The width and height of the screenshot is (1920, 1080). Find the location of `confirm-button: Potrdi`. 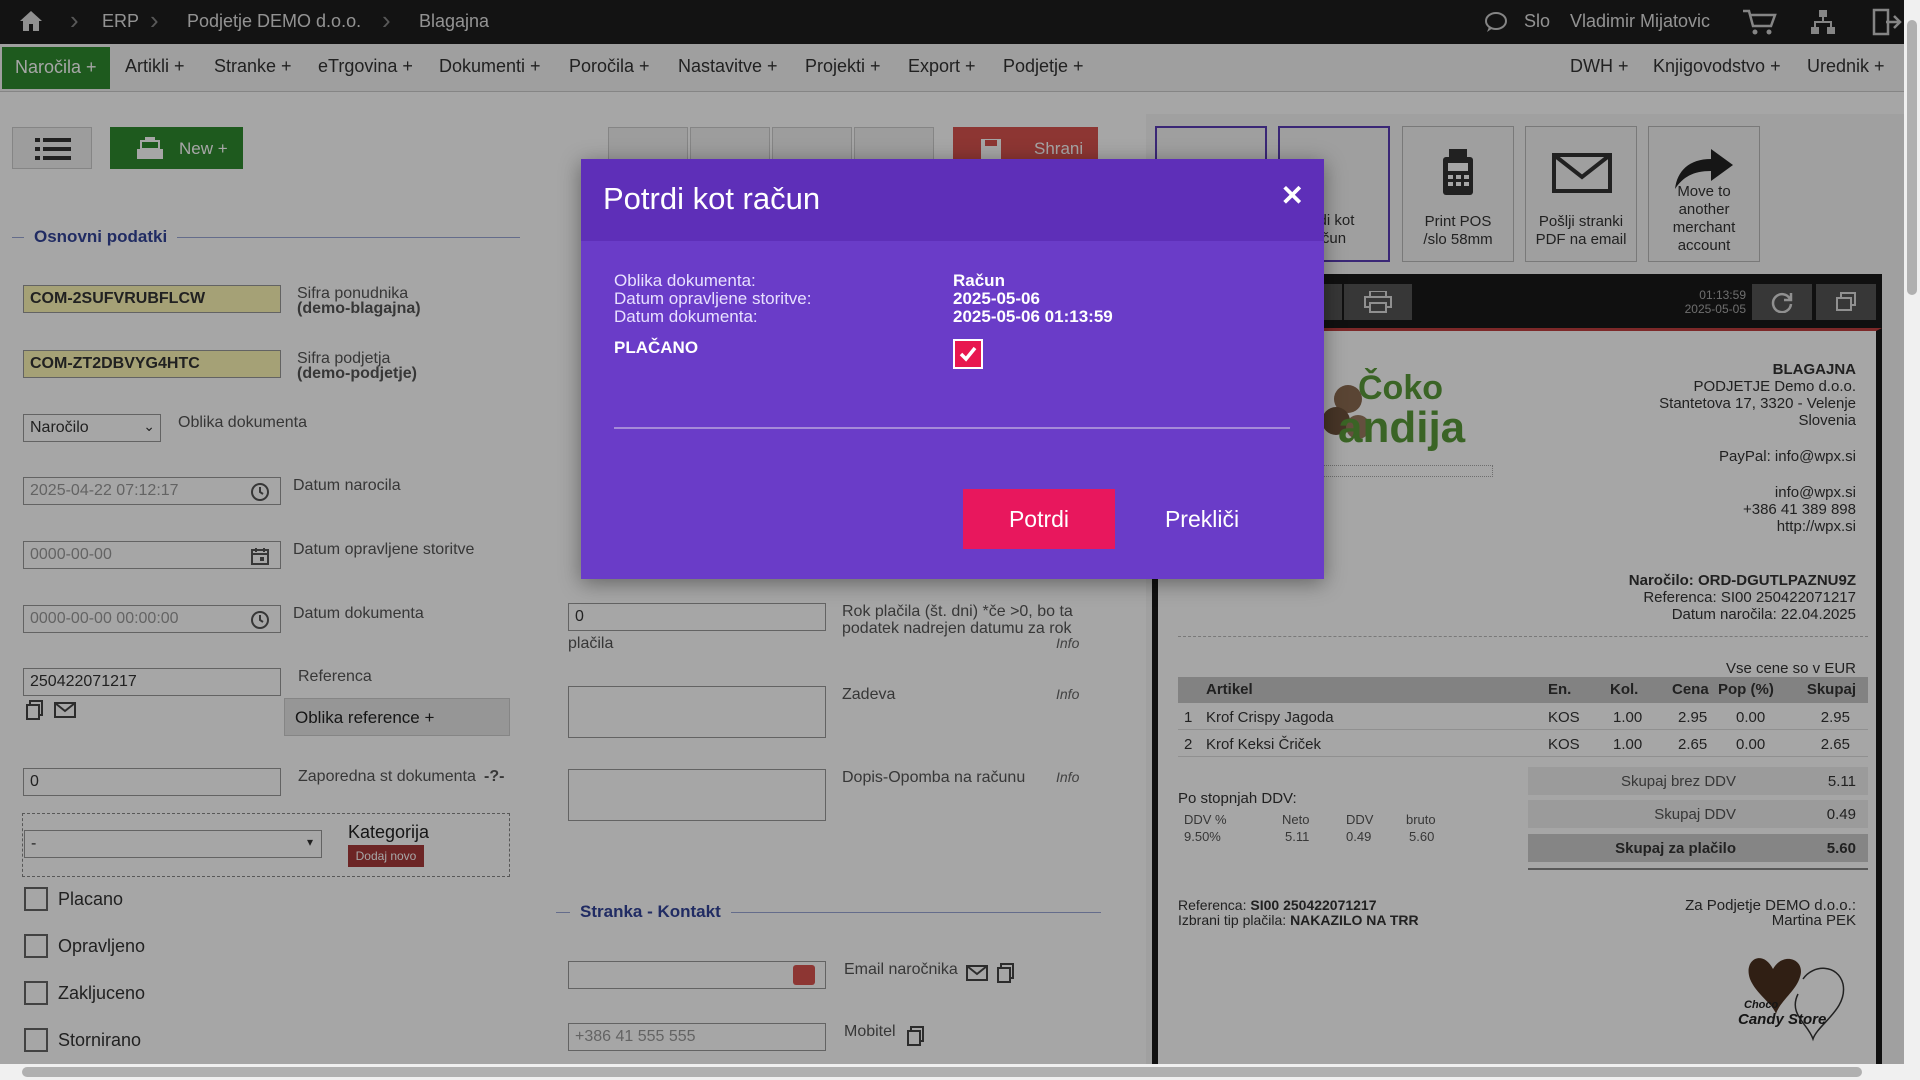

confirm-button: Potrdi is located at coordinates (1039, 519).